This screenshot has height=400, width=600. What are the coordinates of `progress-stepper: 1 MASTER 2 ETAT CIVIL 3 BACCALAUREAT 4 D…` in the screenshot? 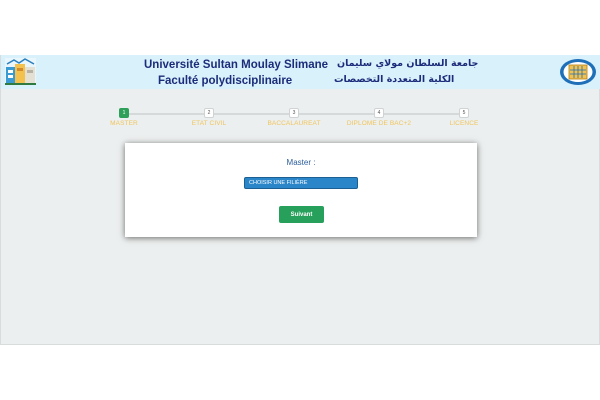 It's located at (300, 123).